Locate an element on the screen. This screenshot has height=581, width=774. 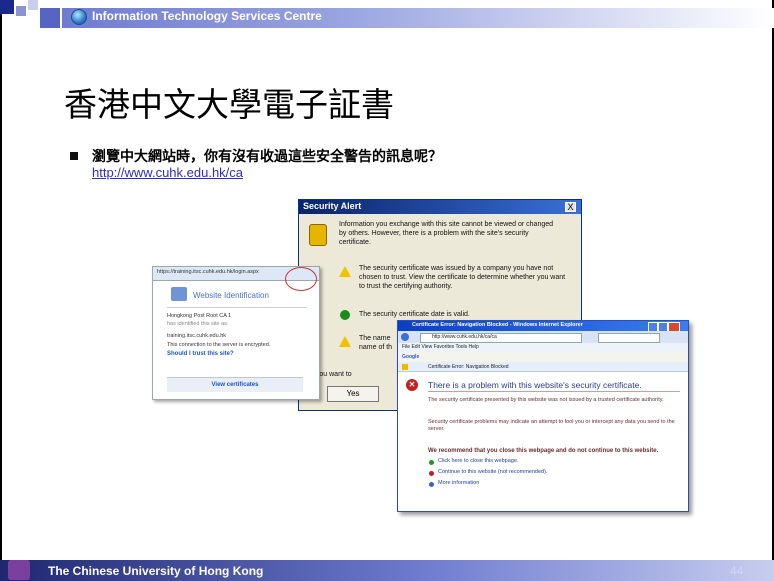
view-certificates-button: View certificates is located at coordinates (235, 384).